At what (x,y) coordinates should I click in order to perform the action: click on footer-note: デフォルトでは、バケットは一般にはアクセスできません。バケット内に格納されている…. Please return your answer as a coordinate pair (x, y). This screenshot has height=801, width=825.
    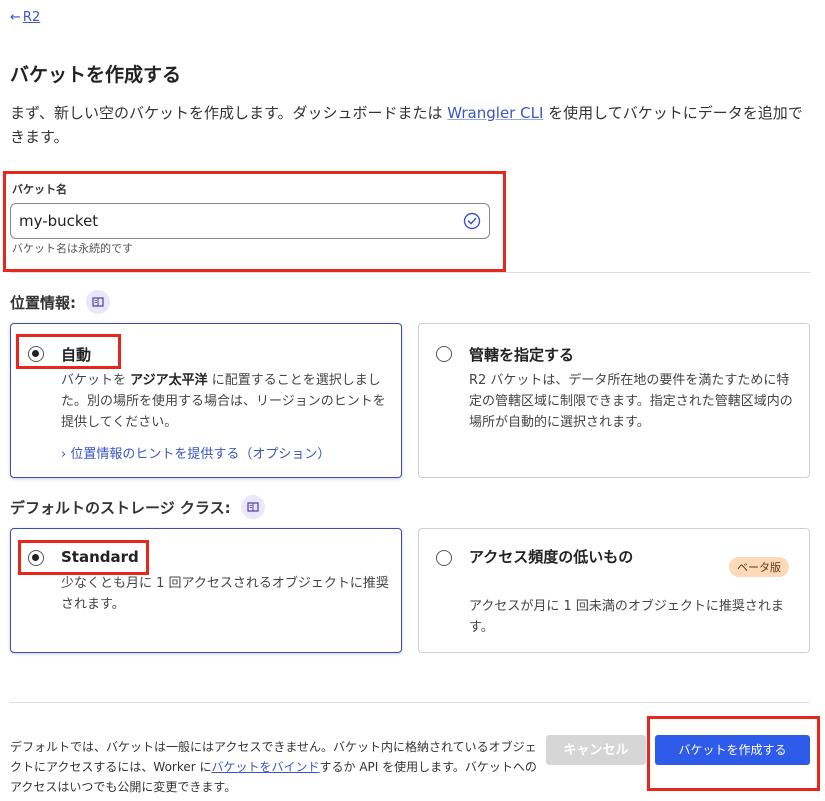
    Looking at the image, I should click on (275, 767).